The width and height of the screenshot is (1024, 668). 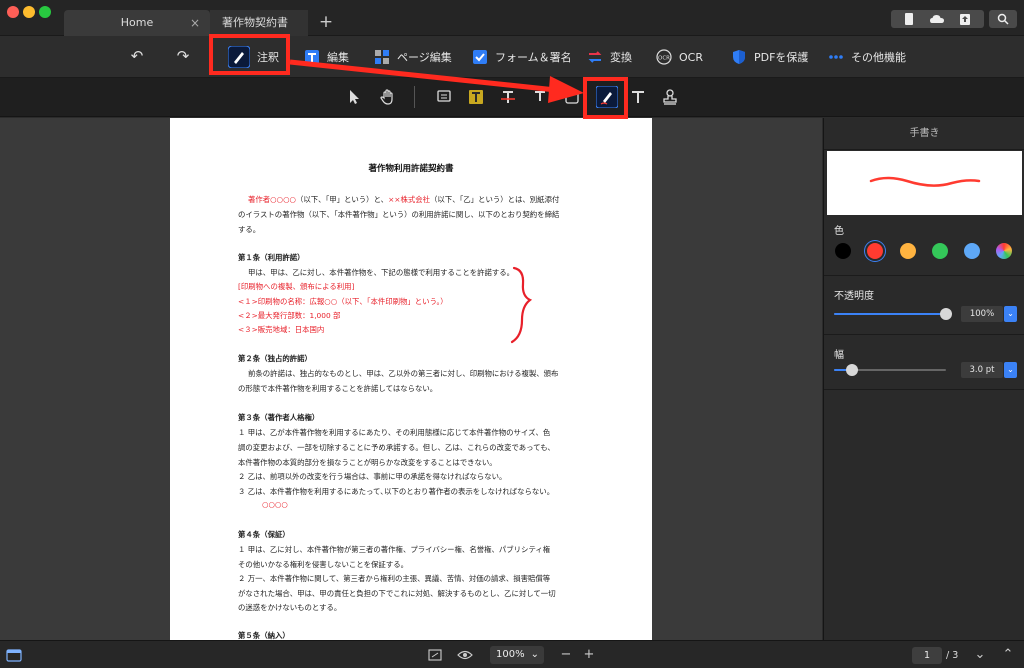 What do you see at coordinates (436, 81) in the screenshot?
I see `tutorial-arrow` at bounding box center [436, 81].